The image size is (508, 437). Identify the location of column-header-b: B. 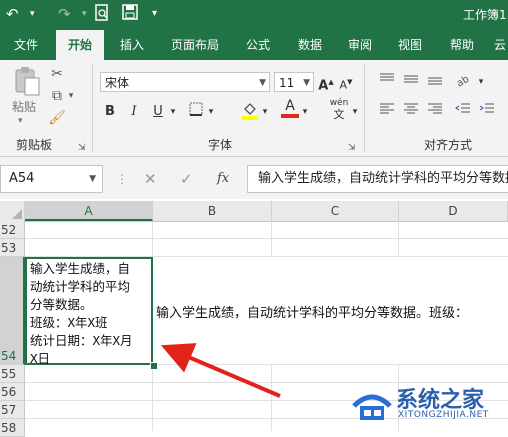
(212, 211).